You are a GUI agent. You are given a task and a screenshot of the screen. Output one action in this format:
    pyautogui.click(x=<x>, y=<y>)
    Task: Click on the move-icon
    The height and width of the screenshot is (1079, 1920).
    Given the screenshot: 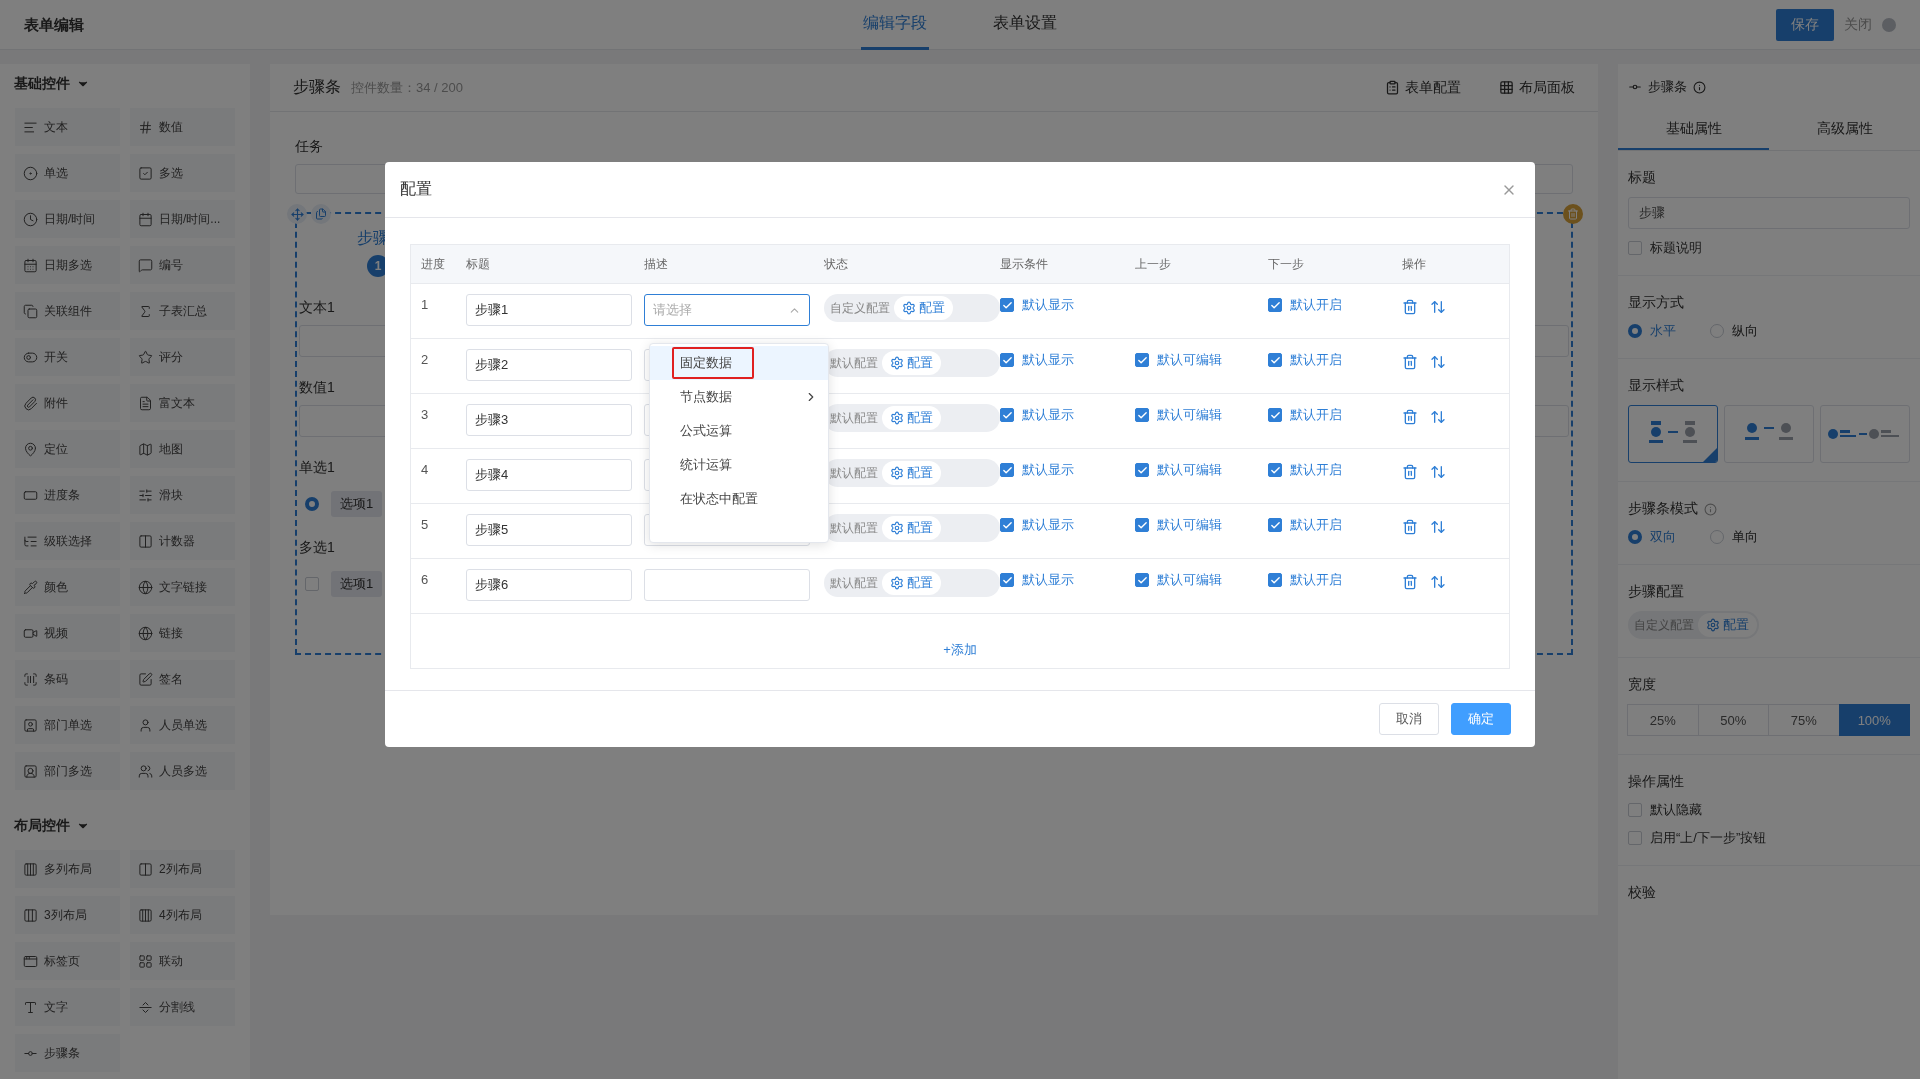 What is the action you would take?
    pyautogui.click(x=297, y=214)
    